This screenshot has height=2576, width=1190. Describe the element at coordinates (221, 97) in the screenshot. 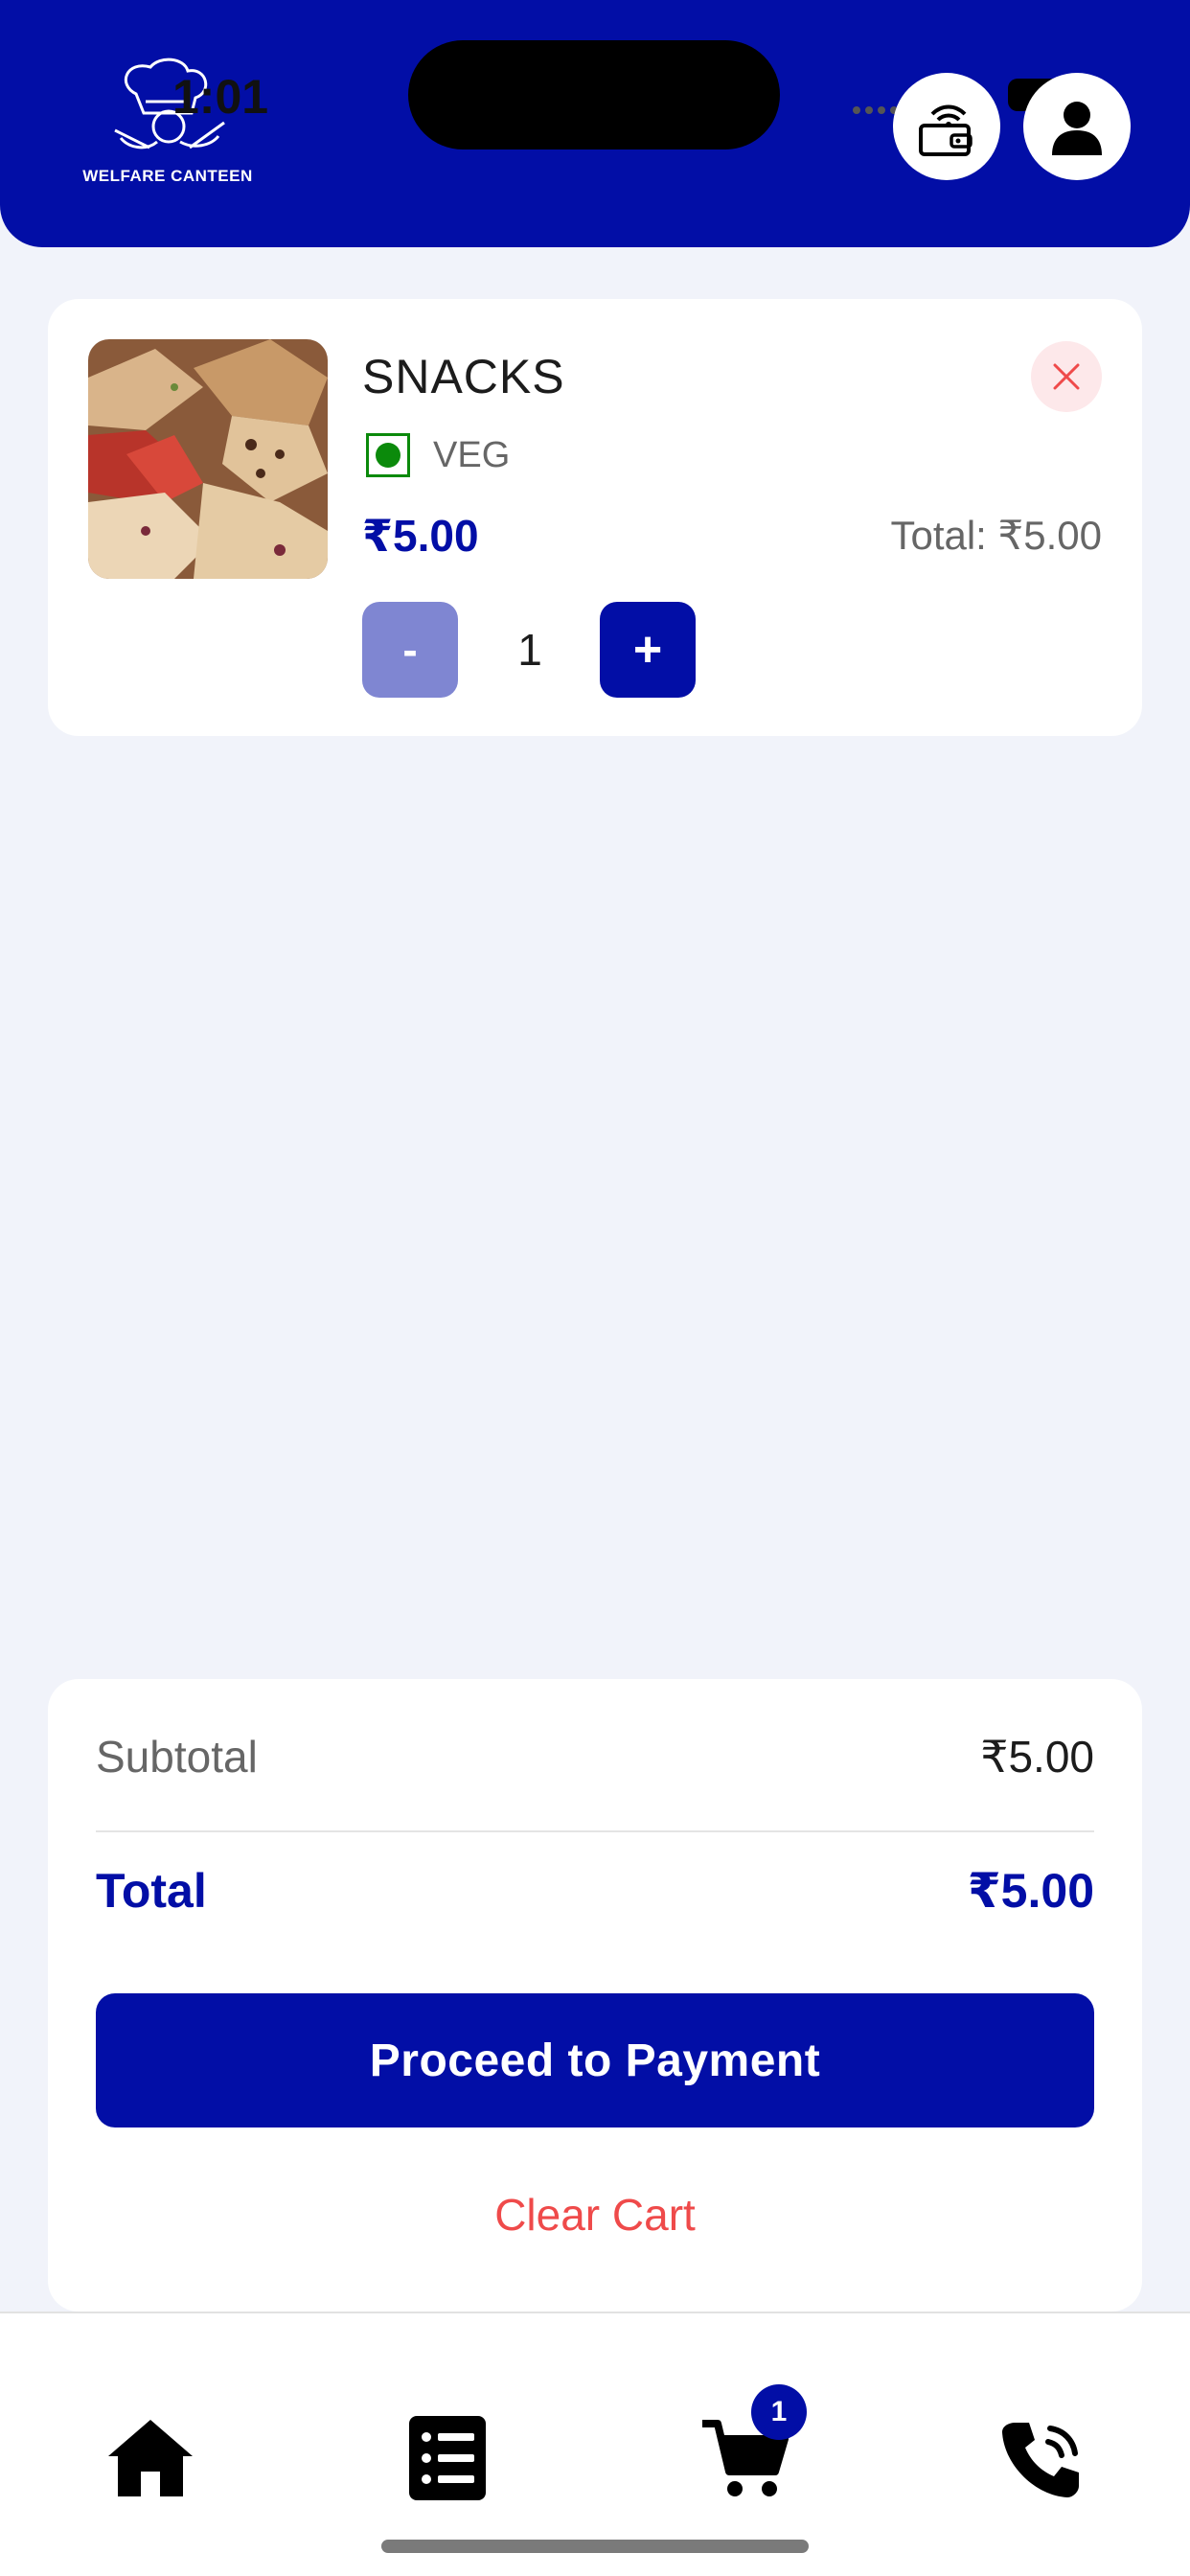

I see `status-time: 1:01` at that location.